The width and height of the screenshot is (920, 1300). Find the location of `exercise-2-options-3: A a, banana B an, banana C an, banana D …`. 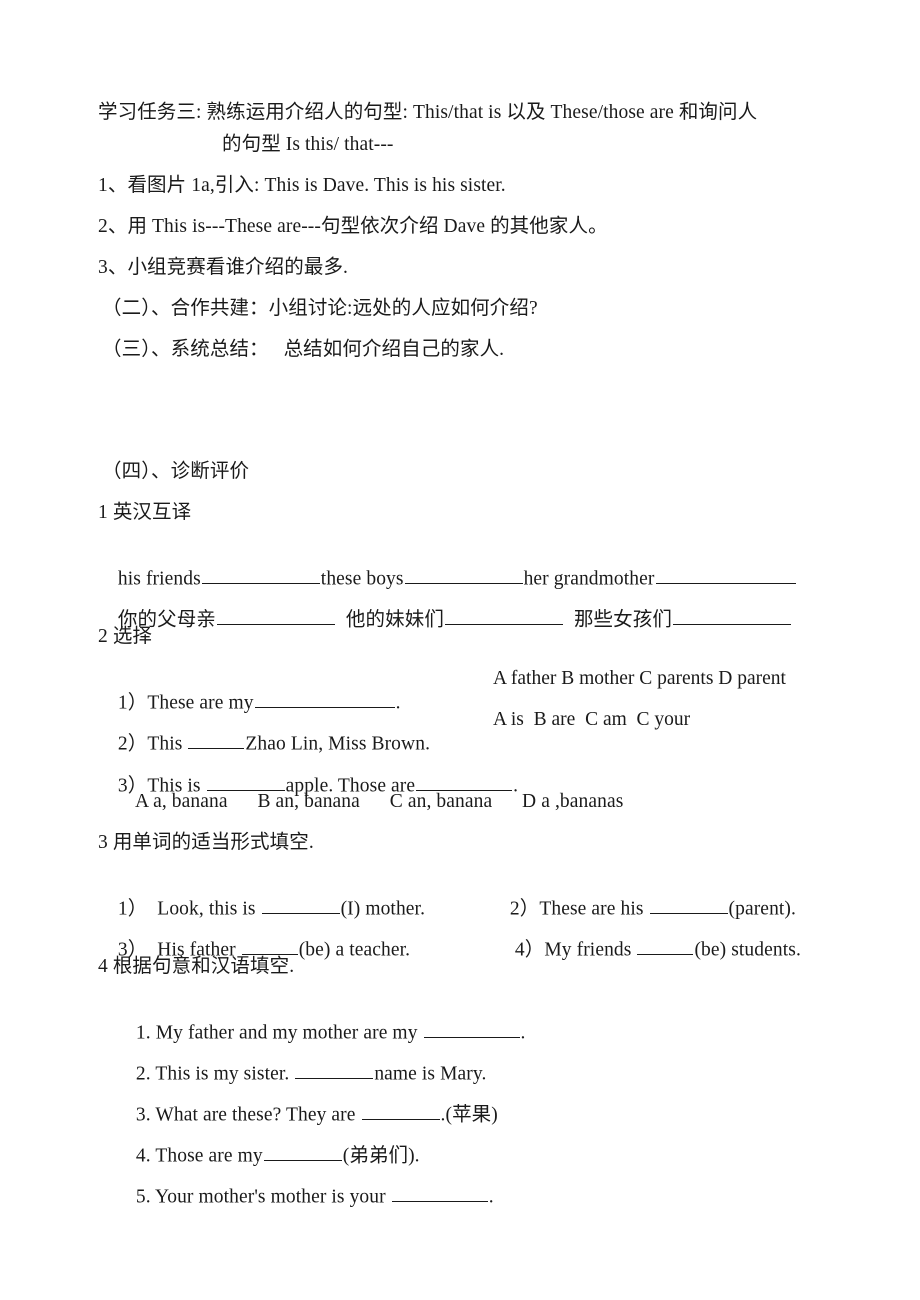

exercise-2-options-3: A a, banana B an, banana C an, banana D … is located at coordinates (379, 802).